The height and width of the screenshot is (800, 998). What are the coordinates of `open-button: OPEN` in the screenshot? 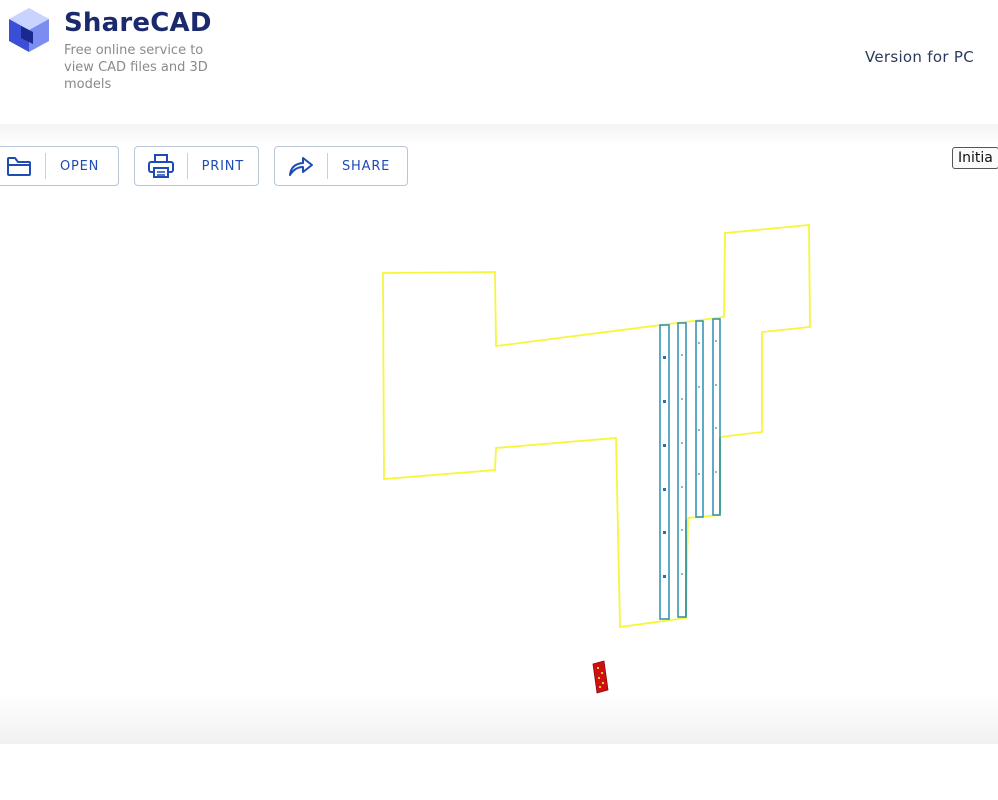 It's located at (59, 166).